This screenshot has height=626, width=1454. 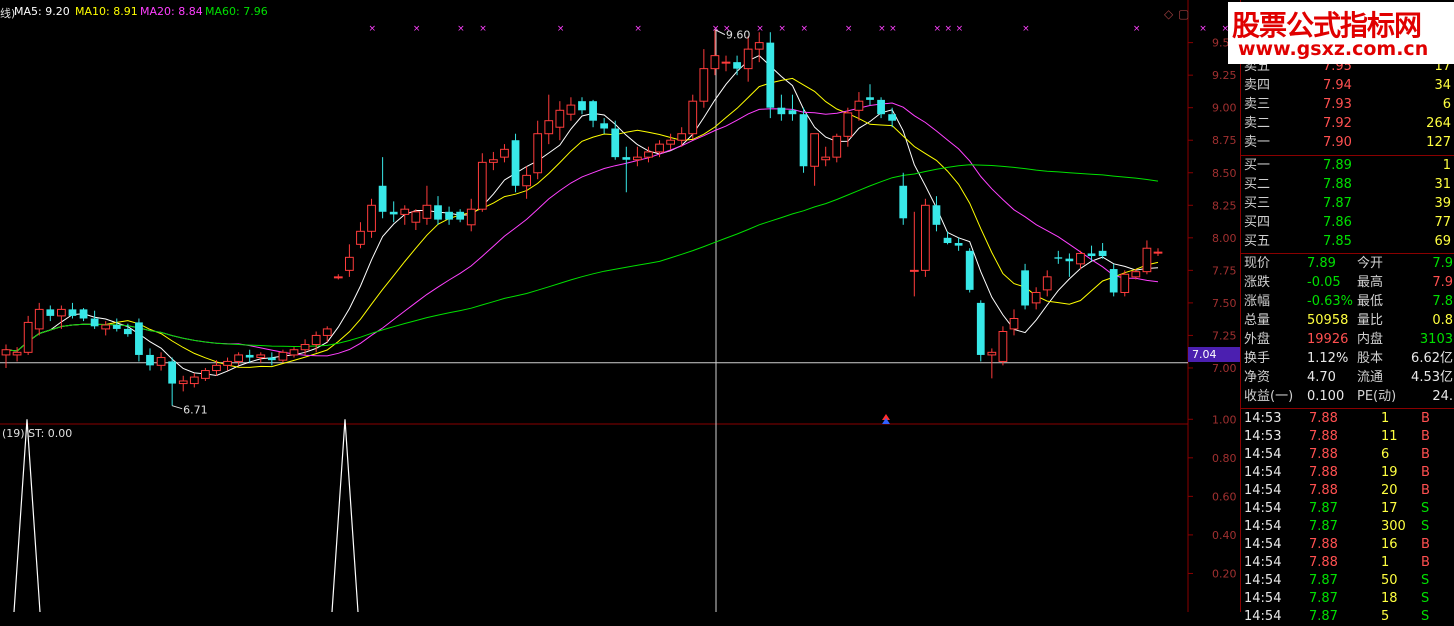 What do you see at coordinates (1347, 545) in the screenshot?
I see `tick-row: 14:54 7.88 16 B` at bounding box center [1347, 545].